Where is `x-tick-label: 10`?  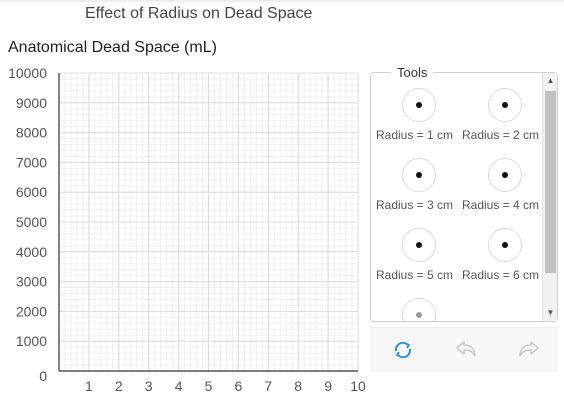
x-tick-label: 10 is located at coordinates (358, 386).